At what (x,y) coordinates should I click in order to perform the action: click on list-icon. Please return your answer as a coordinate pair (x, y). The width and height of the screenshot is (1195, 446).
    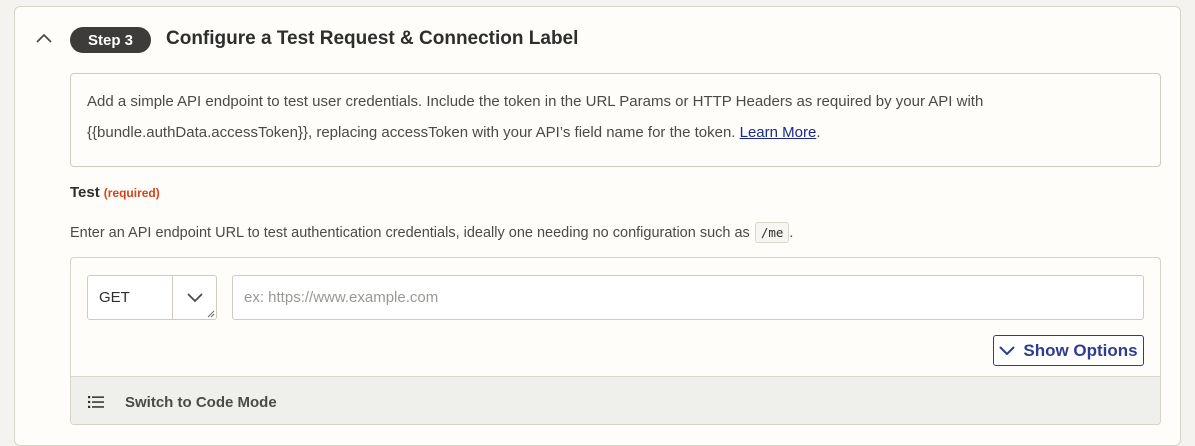
    Looking at the image, I should click on (96, 402).